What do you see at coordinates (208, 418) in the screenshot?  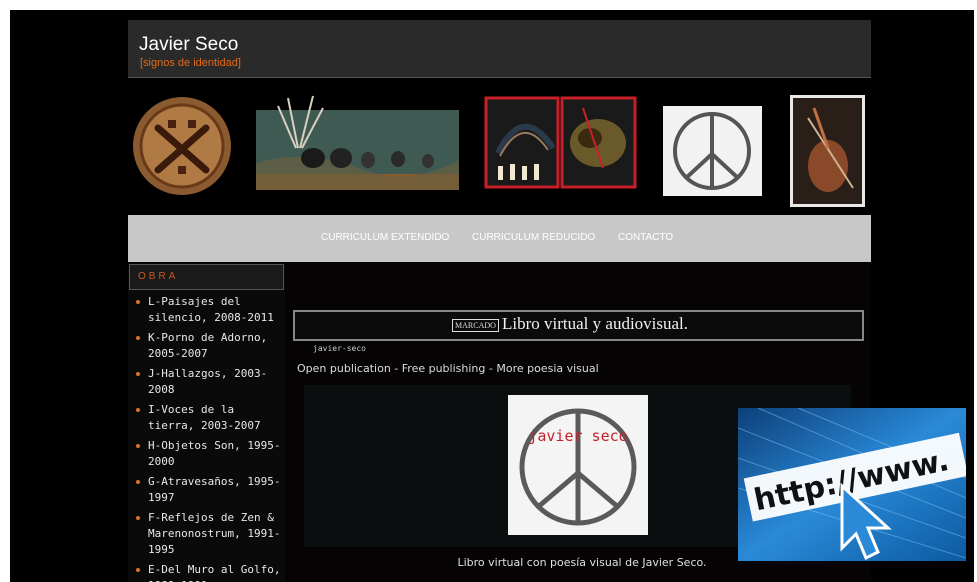 I see `sidebar-item-i: I-Voces de la tierra, 2003-2007` at bounding box center [208, 418].